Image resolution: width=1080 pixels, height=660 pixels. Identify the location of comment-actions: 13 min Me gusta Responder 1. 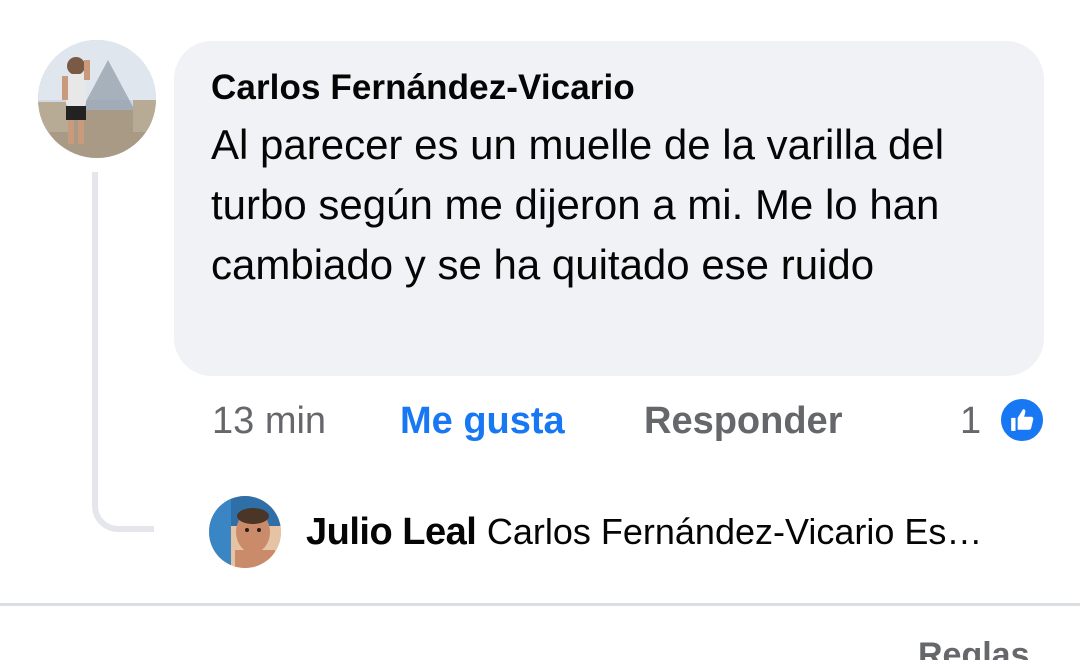
(629, 422).